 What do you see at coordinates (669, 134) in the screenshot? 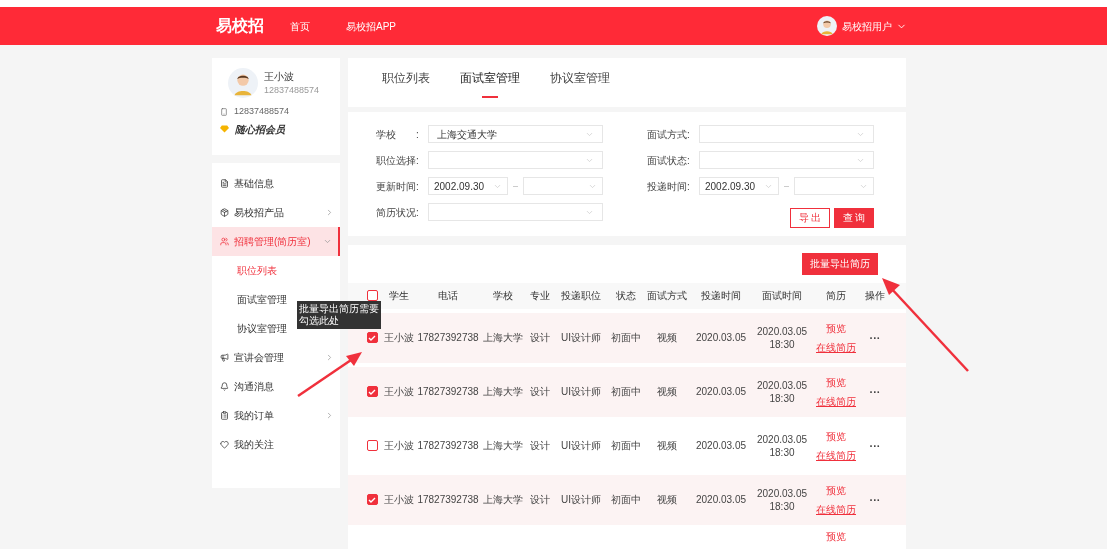
I see `filter-label: 面试方式:` at bounding box center [669, 134].